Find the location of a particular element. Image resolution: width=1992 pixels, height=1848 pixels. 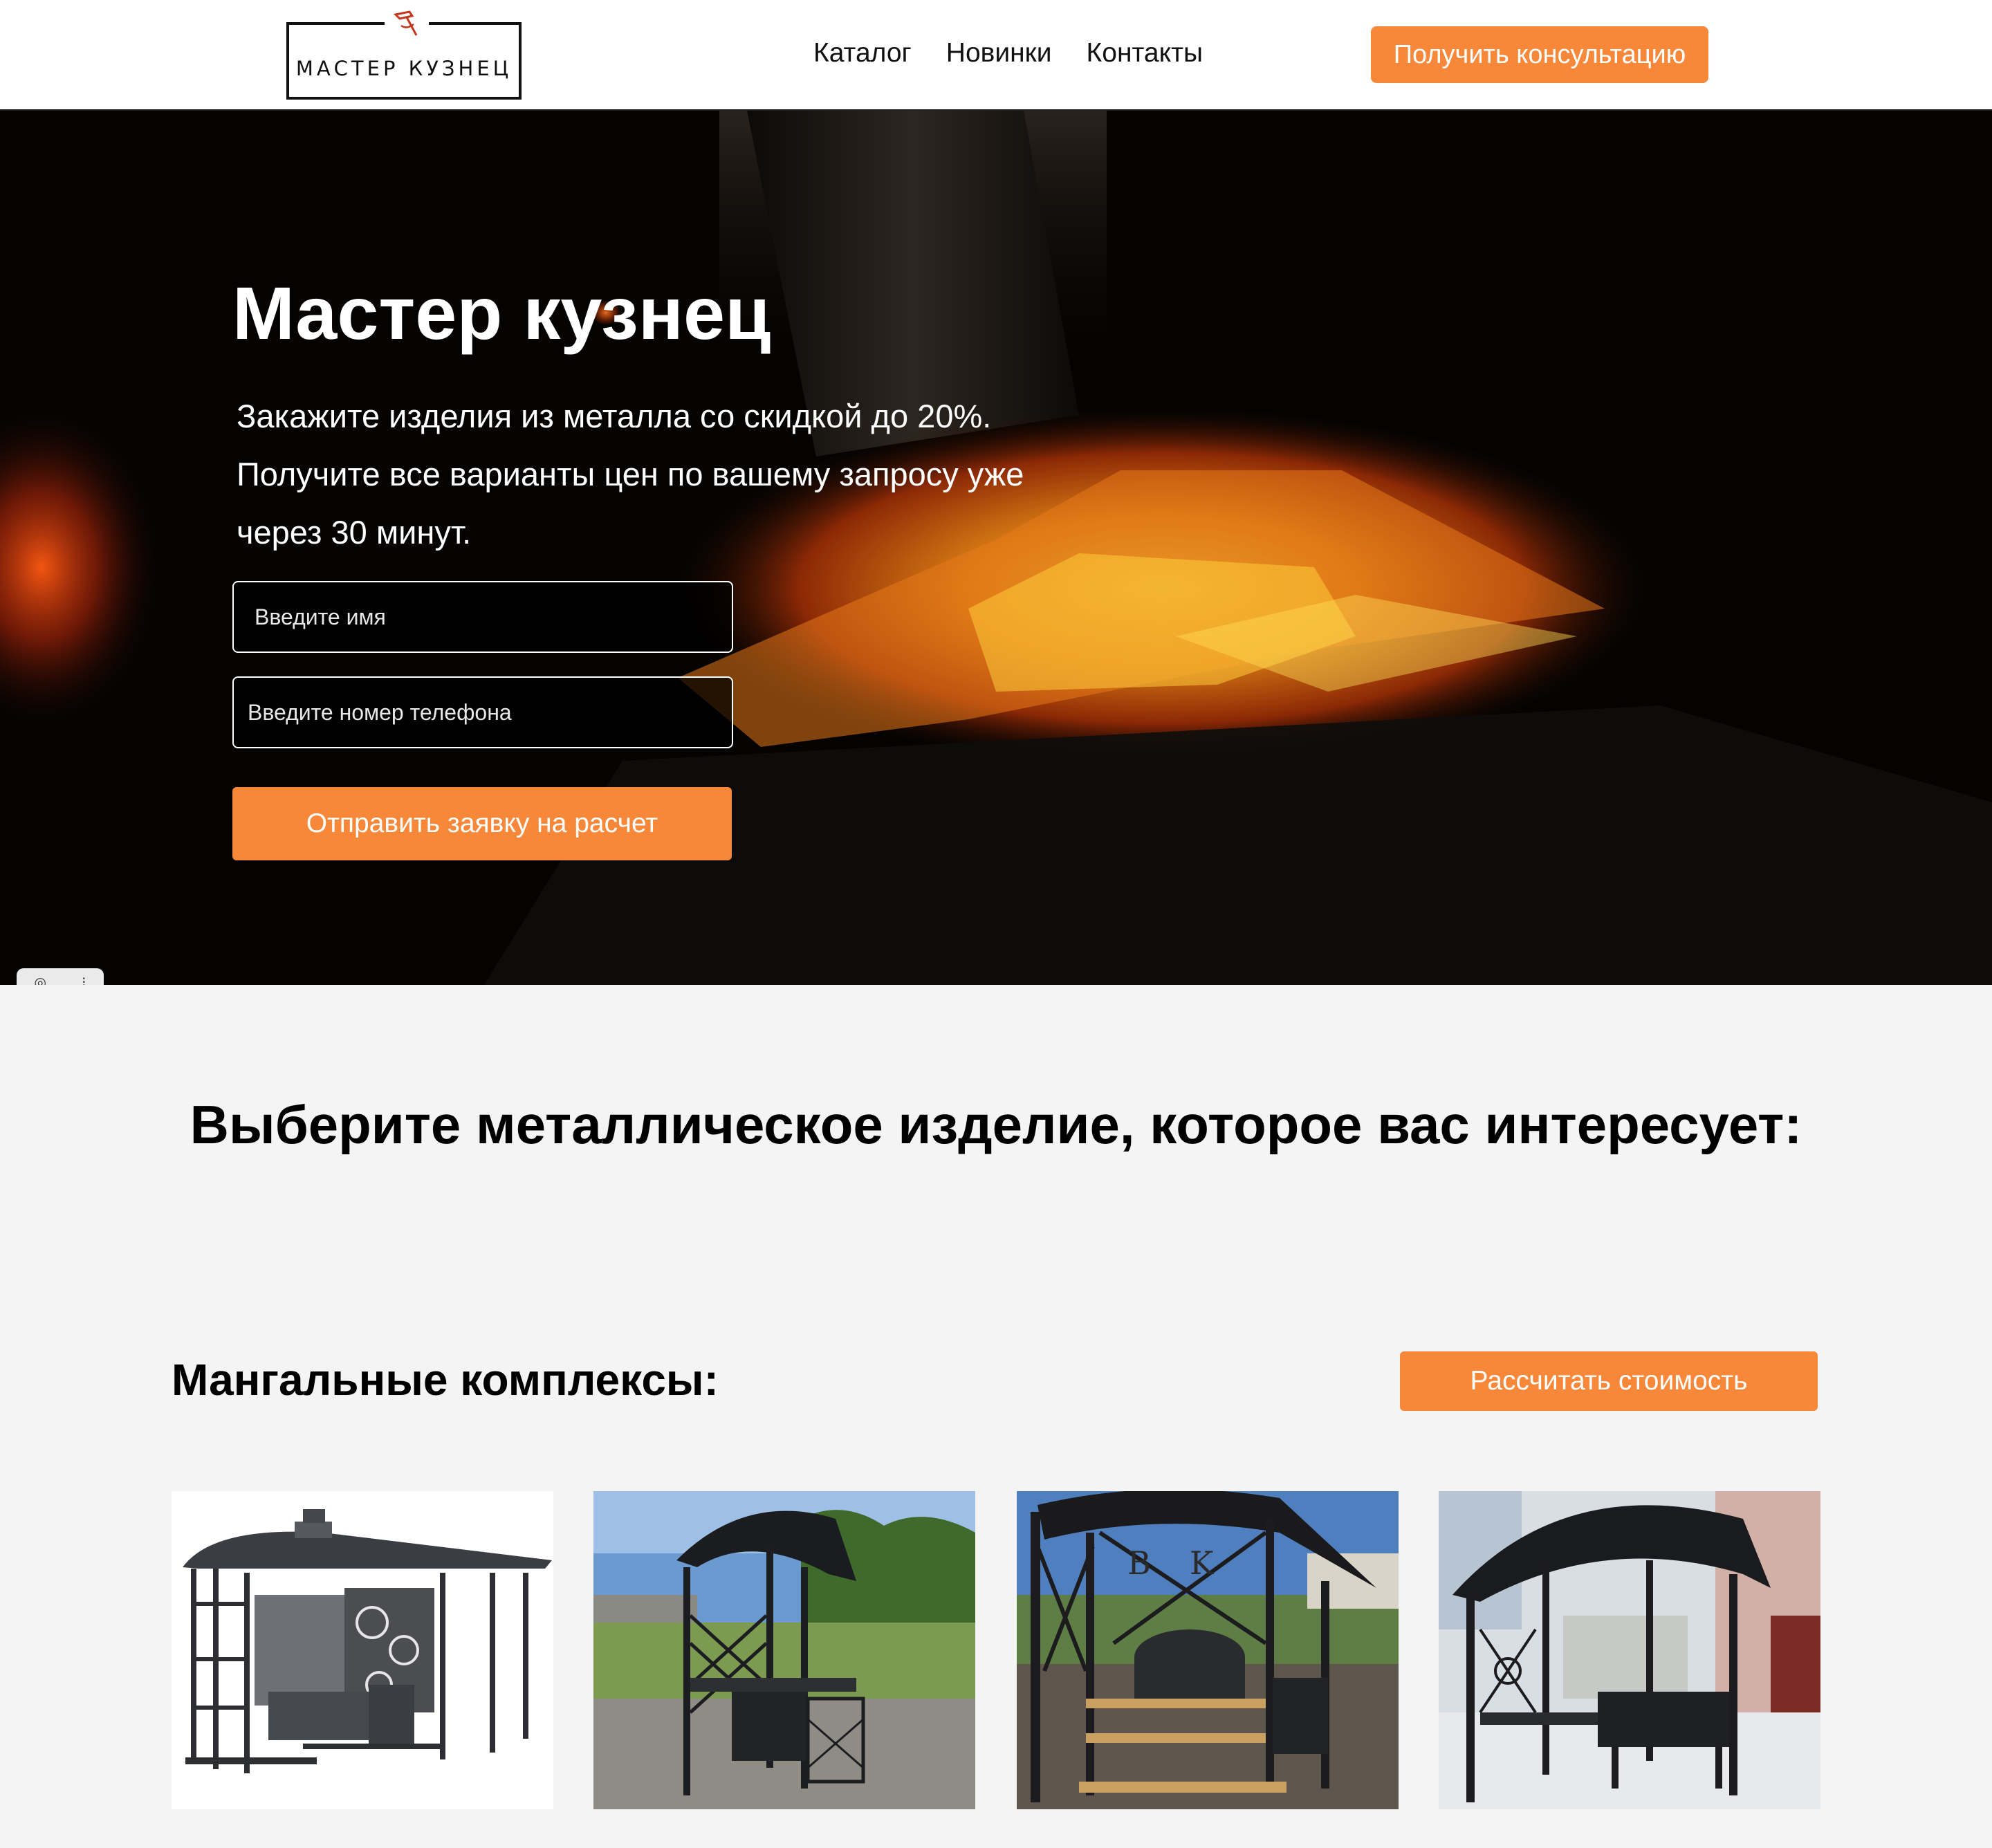

nav-link-contacts: Контакты is located at coordinates (1145, 53).